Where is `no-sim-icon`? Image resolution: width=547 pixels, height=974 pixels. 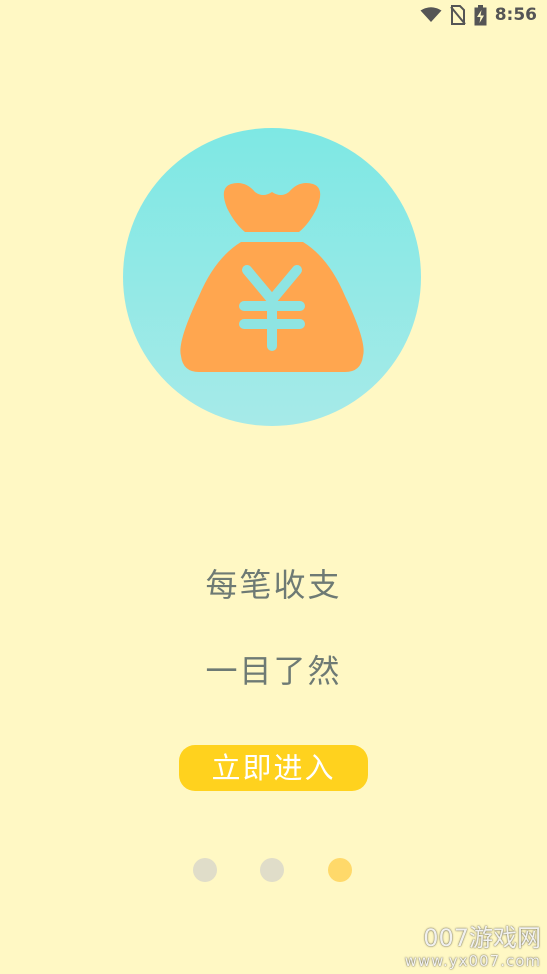 no-sim-icon is located at coordinates (457, 15).